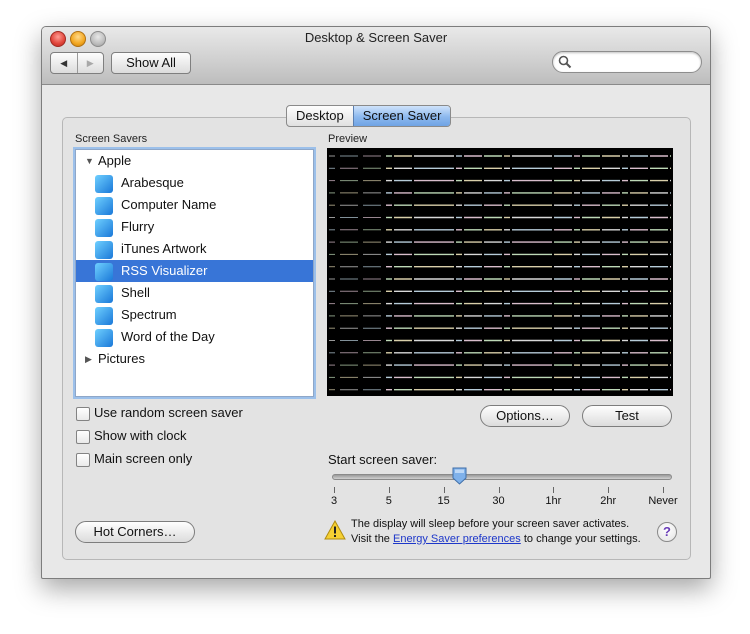 The height and width of the screenshot is (634, 750). Describe the element at coordinates (334, 501) in the screenshot. I see `slider-tick-label: 3` at that location.